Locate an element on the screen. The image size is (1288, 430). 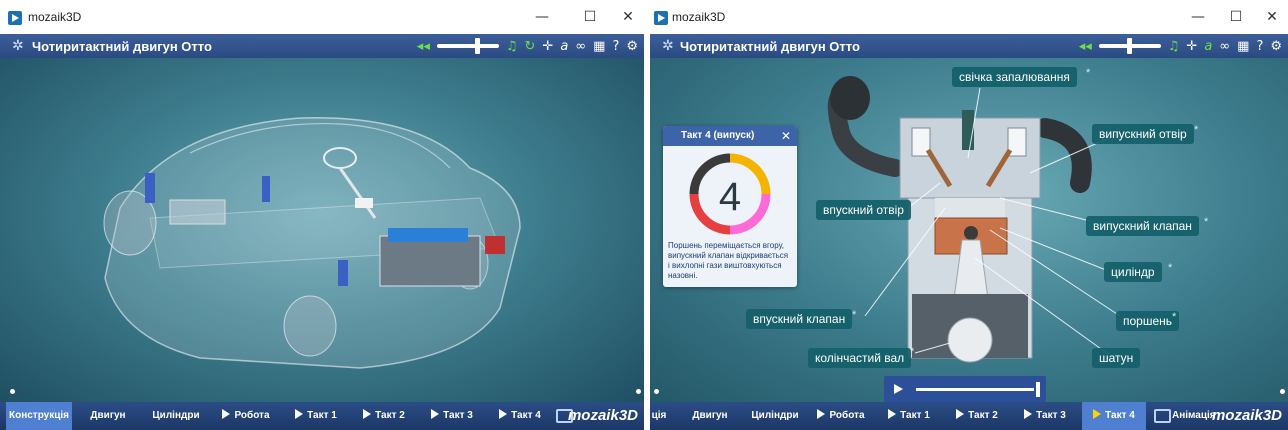
label-exhaust-port: випускний отвір is located at coordinates (1143, 134).